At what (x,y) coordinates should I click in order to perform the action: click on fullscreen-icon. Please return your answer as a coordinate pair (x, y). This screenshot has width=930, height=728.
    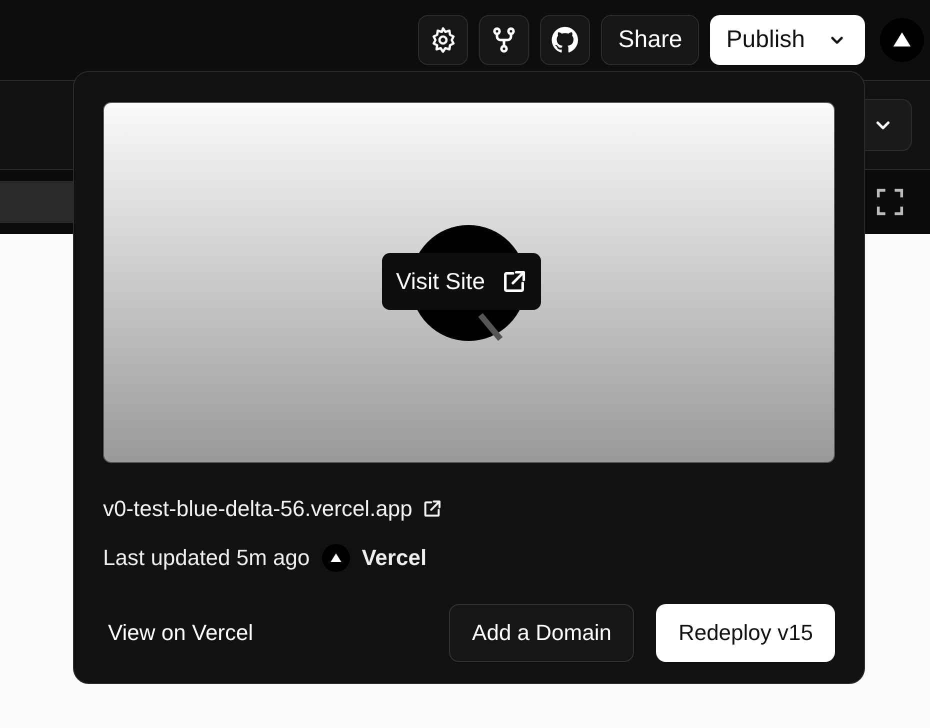
    Looking at the image, I should click on (890, 202).